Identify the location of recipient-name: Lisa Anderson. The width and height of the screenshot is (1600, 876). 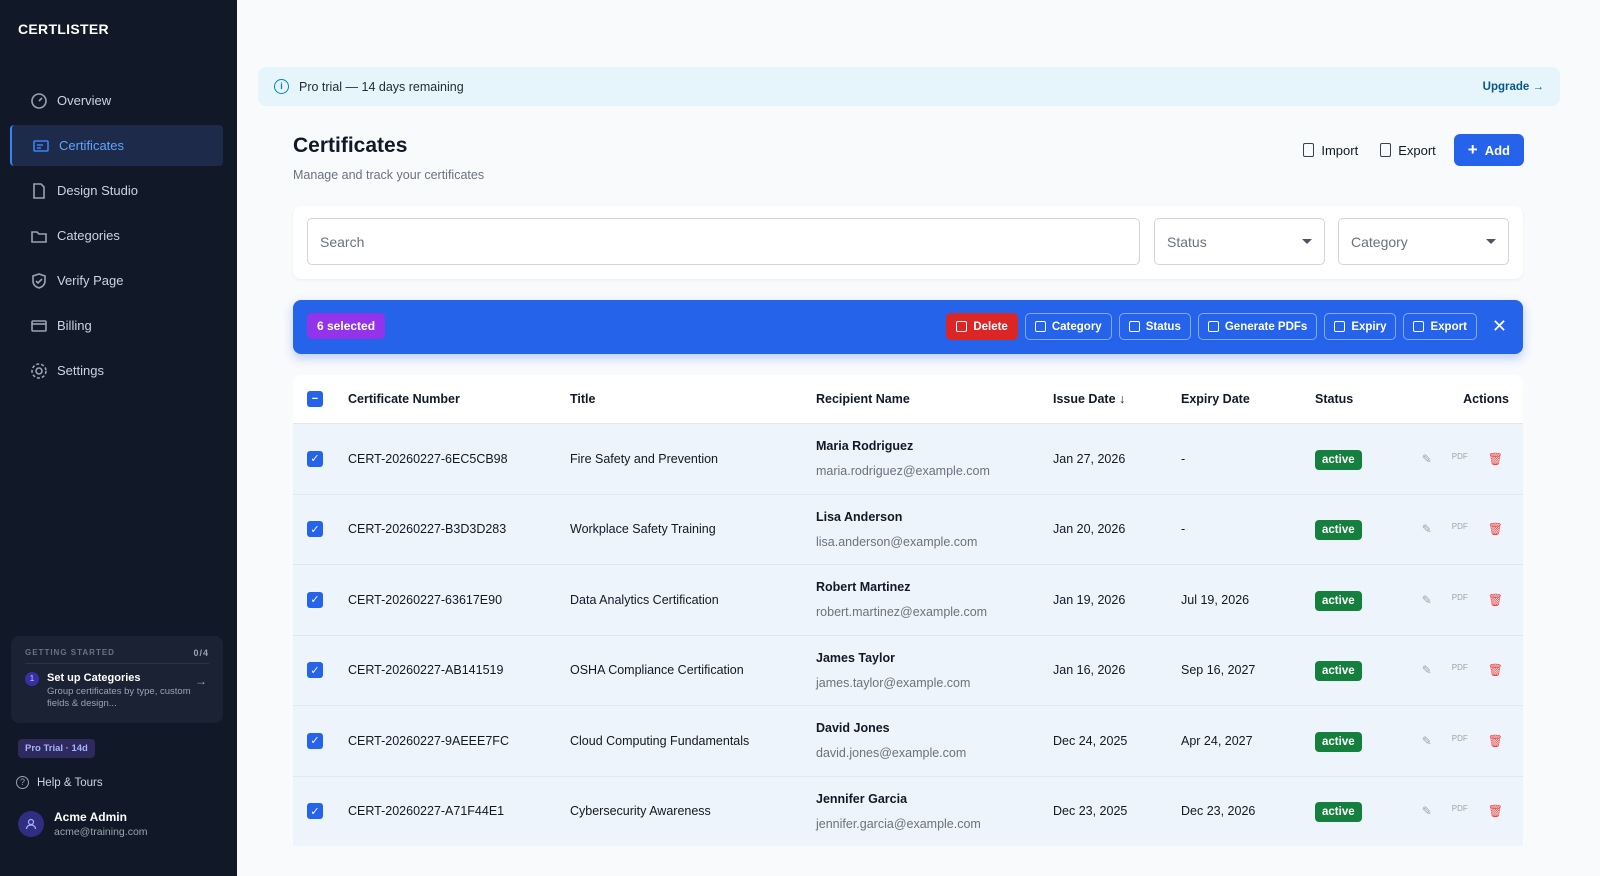
(859, 516).